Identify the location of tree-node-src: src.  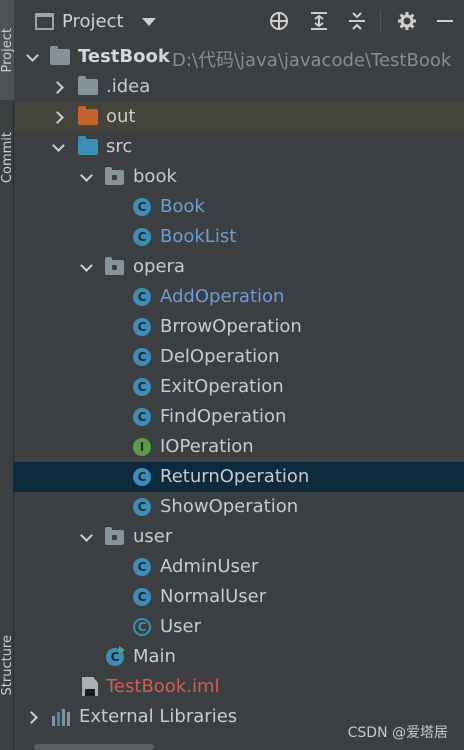
(239, 147).